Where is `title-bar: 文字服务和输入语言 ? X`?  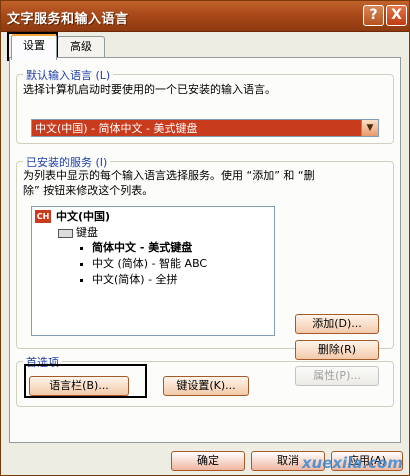
title-bar: 文字服务和输入语言 ? X is located at coordinates (205, 16).